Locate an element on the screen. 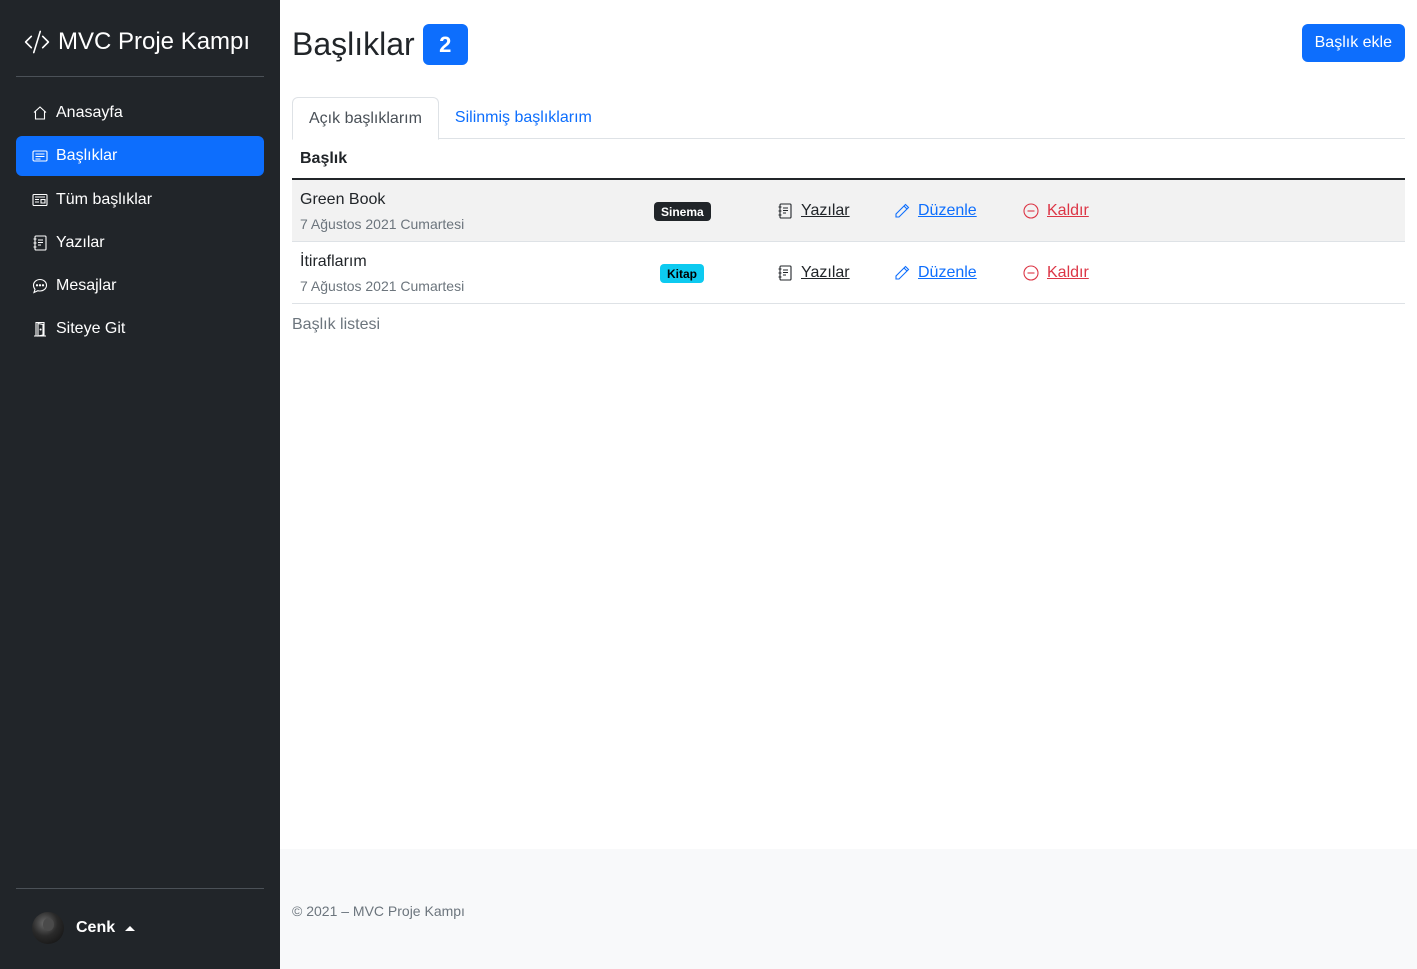 This screenshot has height=969, width=1417. user-name: Cenk is located at coordinates (96, 927).